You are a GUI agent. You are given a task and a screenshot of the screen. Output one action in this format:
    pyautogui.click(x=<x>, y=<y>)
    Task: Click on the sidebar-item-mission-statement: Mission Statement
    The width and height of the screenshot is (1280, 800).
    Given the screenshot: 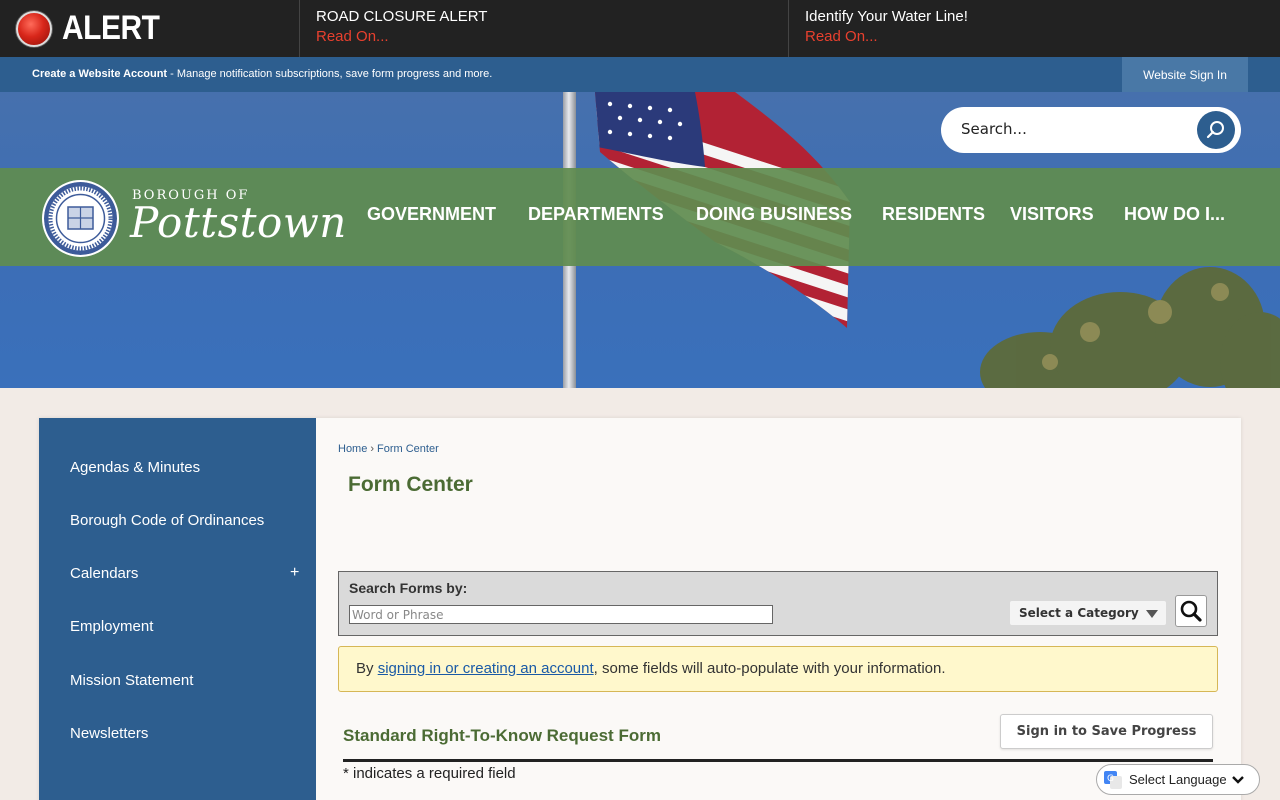 What is the action you would take?
    pyautogui.click(x=131, y=680)
    